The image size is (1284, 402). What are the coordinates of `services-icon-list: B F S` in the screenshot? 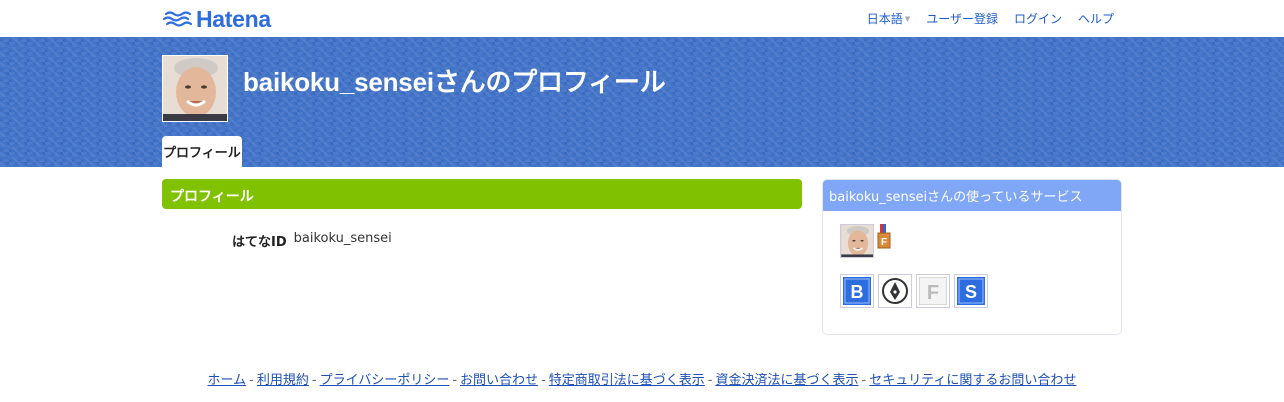 It's located at (914, 291).